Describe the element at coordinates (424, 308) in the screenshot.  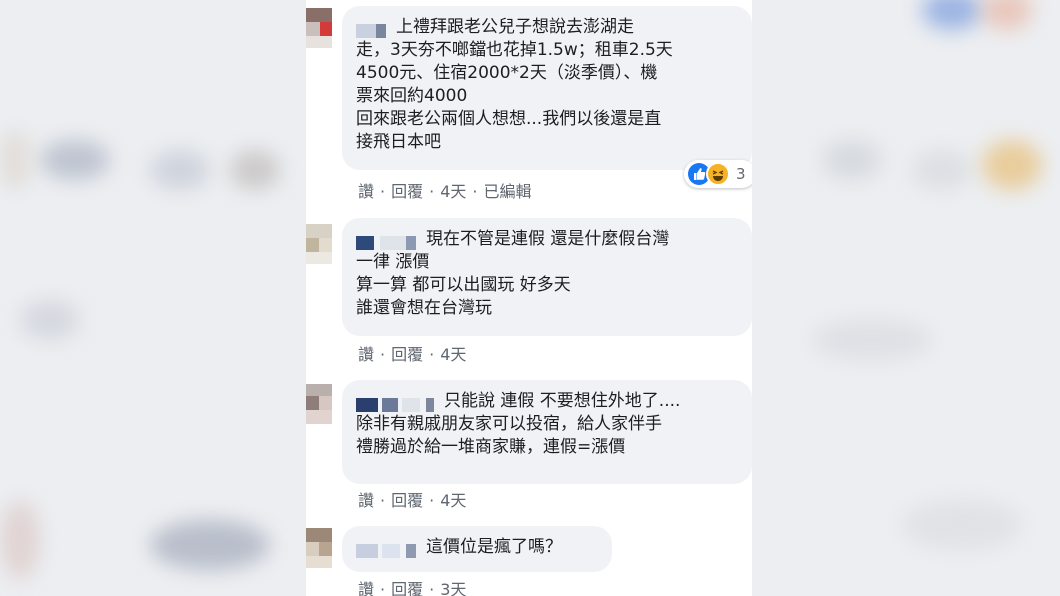
I see `comment-text: 誰還會想在台灣玩` at that location.